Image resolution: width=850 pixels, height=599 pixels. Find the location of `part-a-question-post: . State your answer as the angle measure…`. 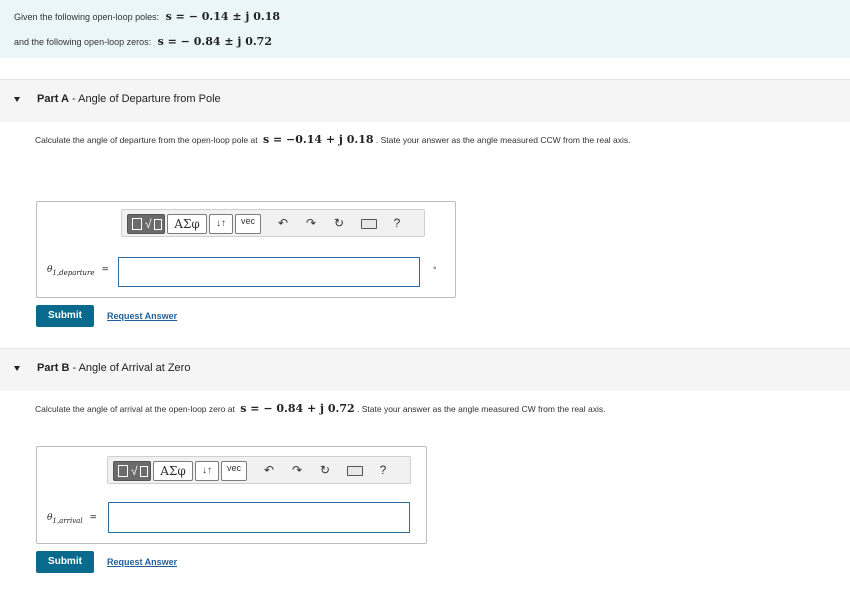

part-a-question-post: . State your answer as the angle measure… is located at coordinates (503, 140).